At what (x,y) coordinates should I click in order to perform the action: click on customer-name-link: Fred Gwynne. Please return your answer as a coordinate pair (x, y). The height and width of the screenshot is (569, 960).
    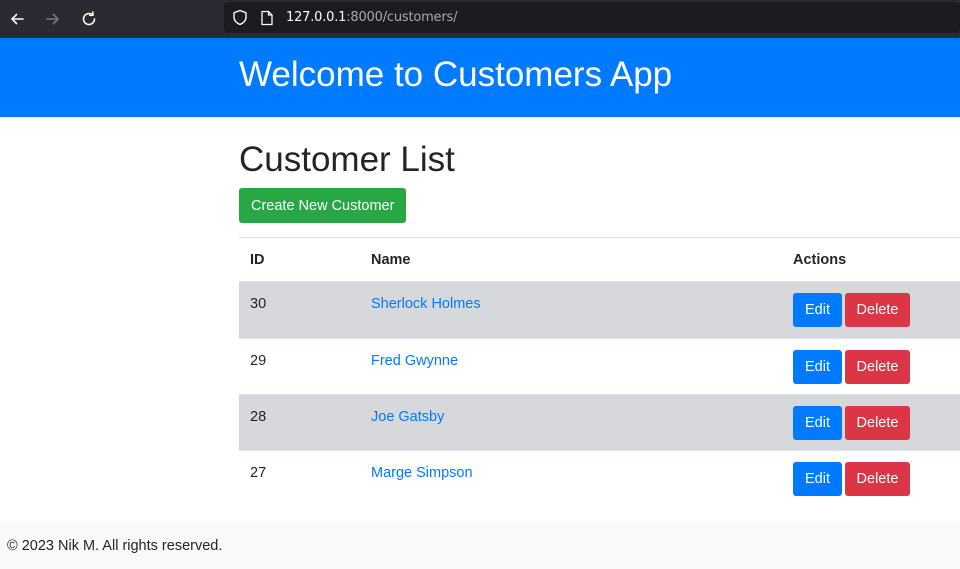
    Looking at the image, I should click on (414, 361).